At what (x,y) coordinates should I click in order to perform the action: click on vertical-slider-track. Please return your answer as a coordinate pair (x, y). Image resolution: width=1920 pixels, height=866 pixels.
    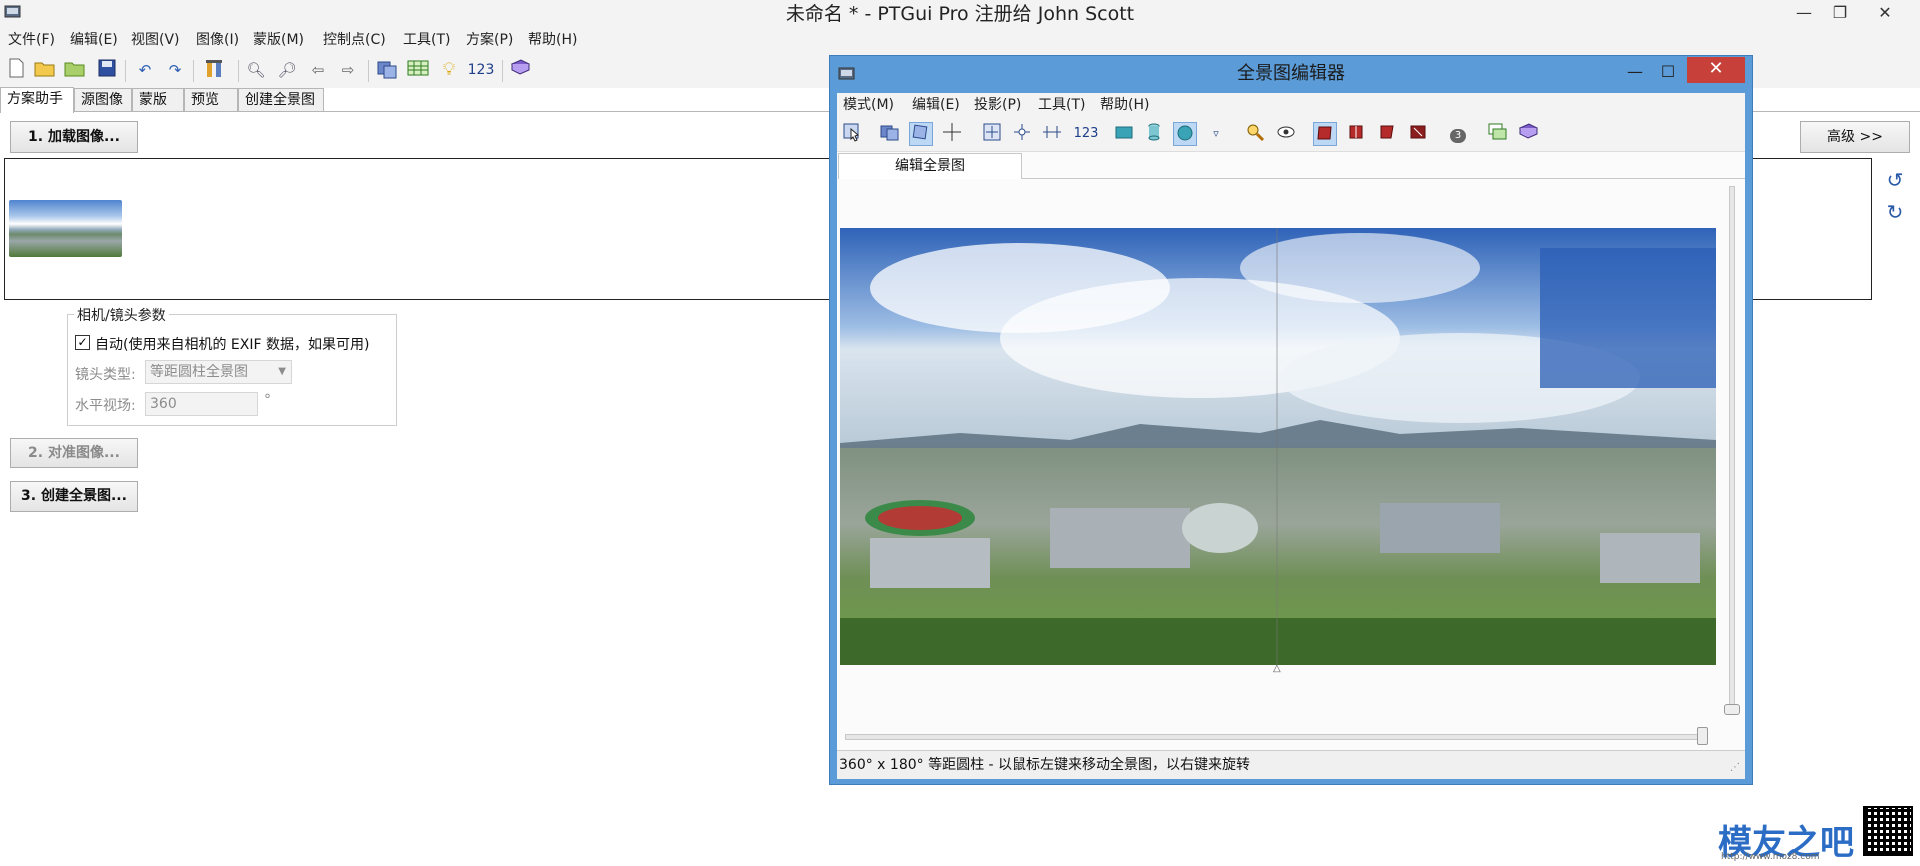
    Looking at the image, I should click on (1732, 448).